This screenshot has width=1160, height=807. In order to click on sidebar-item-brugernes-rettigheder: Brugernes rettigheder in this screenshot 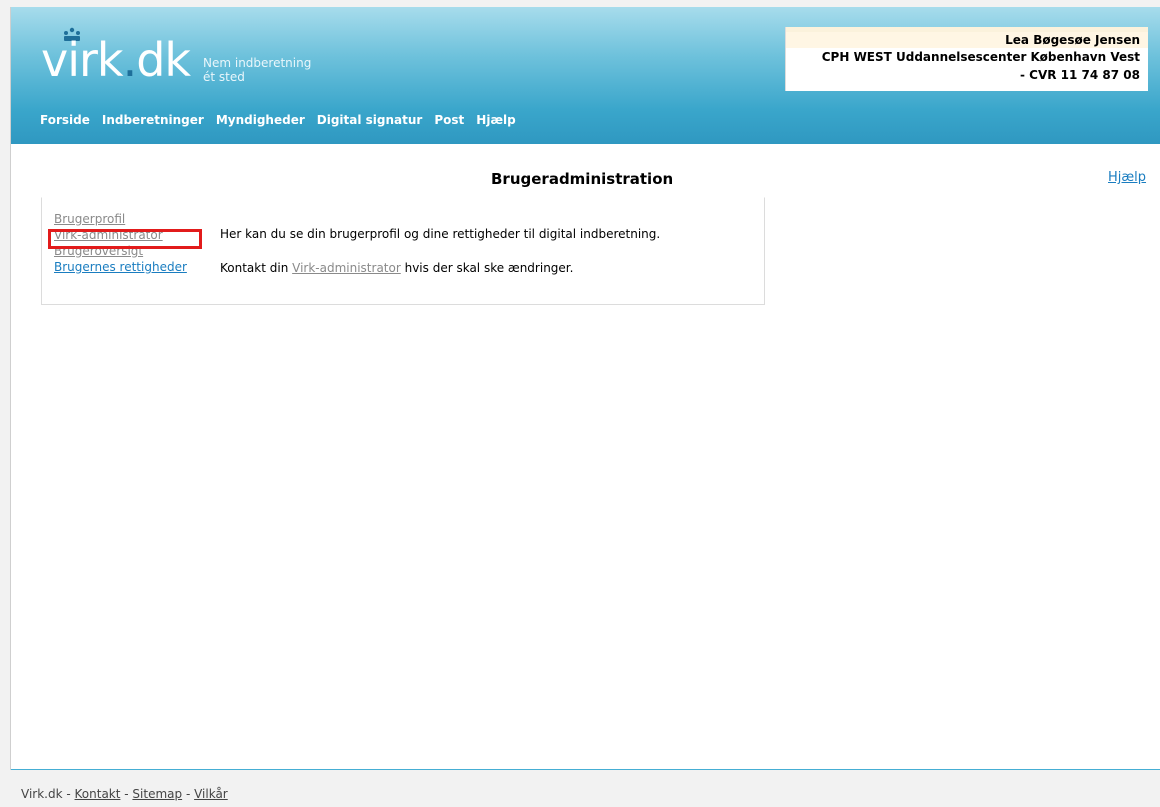, I will do `click(120, 267)`.